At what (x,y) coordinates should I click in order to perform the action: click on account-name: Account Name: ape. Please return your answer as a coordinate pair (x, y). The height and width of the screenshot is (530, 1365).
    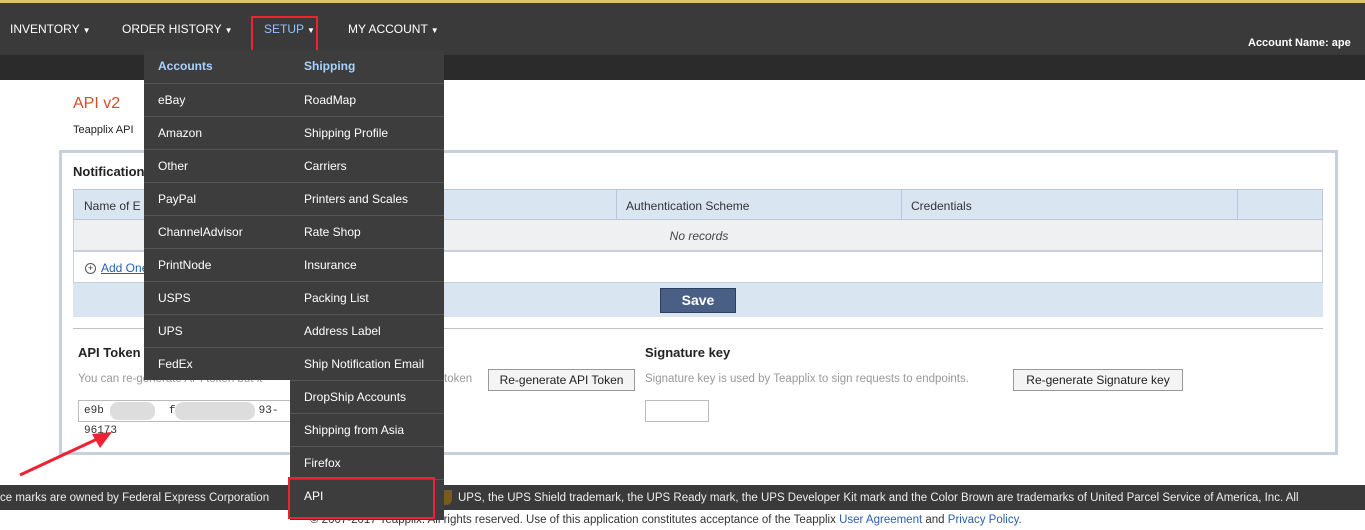
    Looking at the image, I should click on (1299, 43).